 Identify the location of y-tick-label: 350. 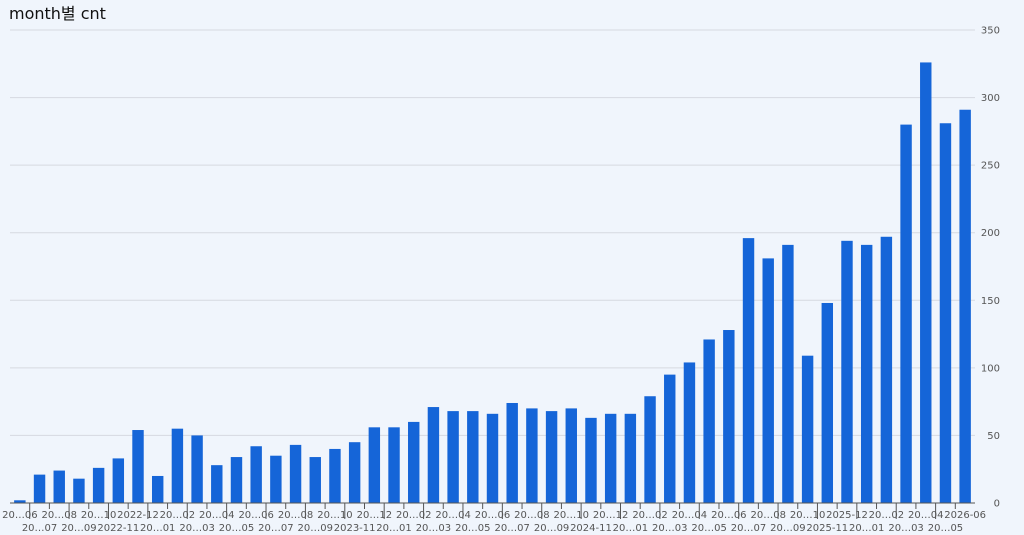
(990, 31).